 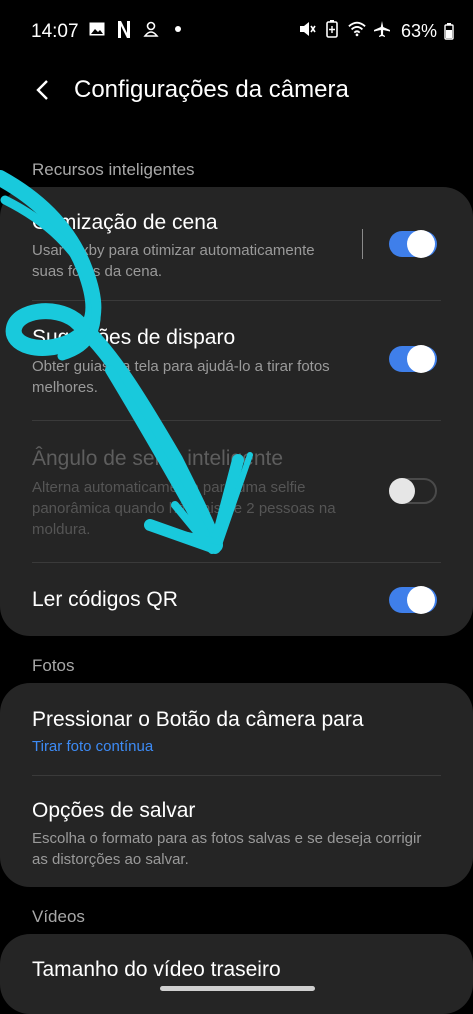 I want to click on setting-title: Tamanho do vídeo traseiro, so click(x=156, y=969).